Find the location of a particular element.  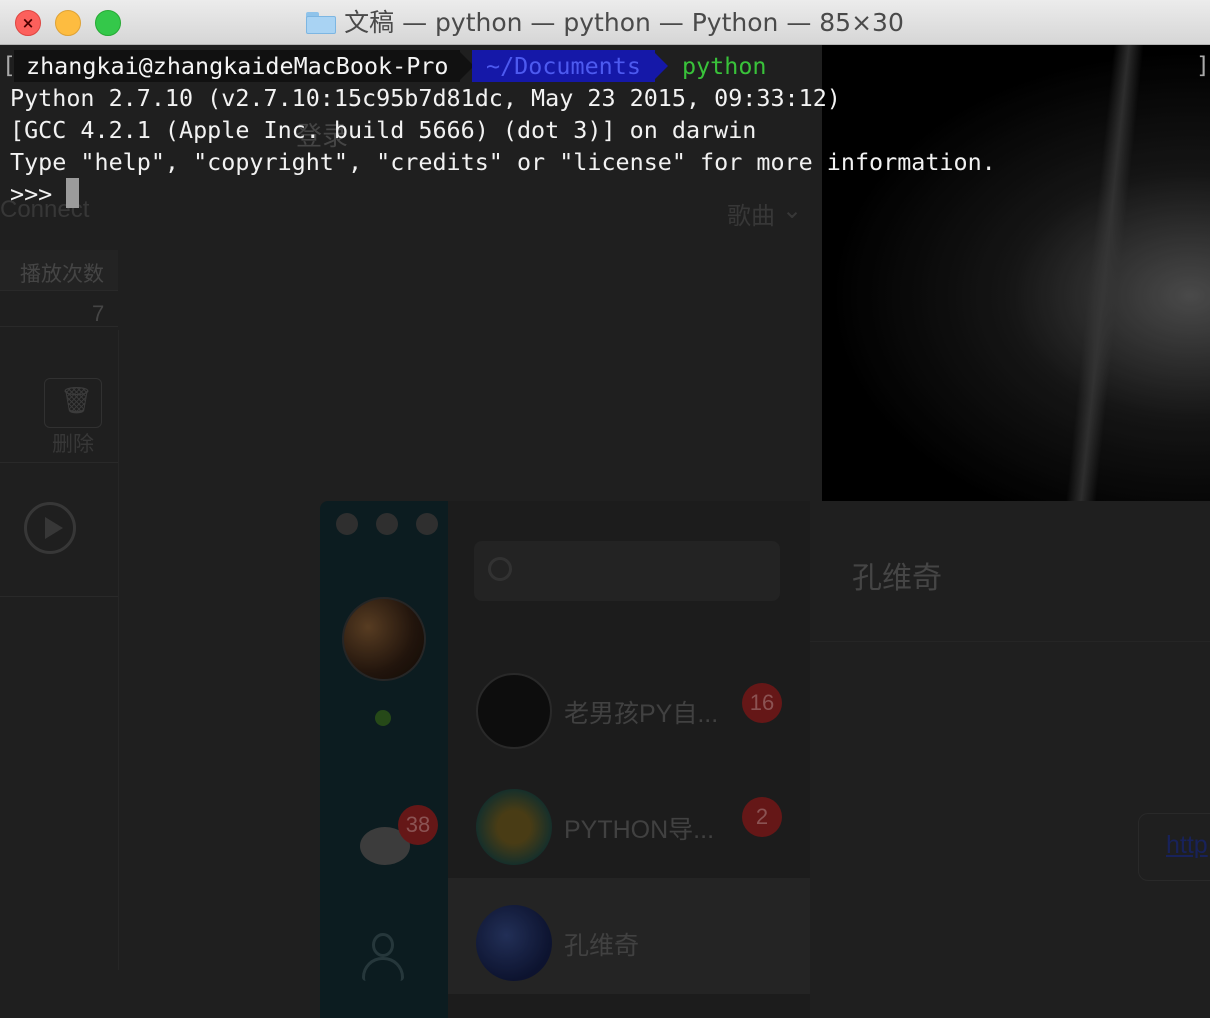

prompt-cwd: ~/Documents is located at coordinates (563, 66).